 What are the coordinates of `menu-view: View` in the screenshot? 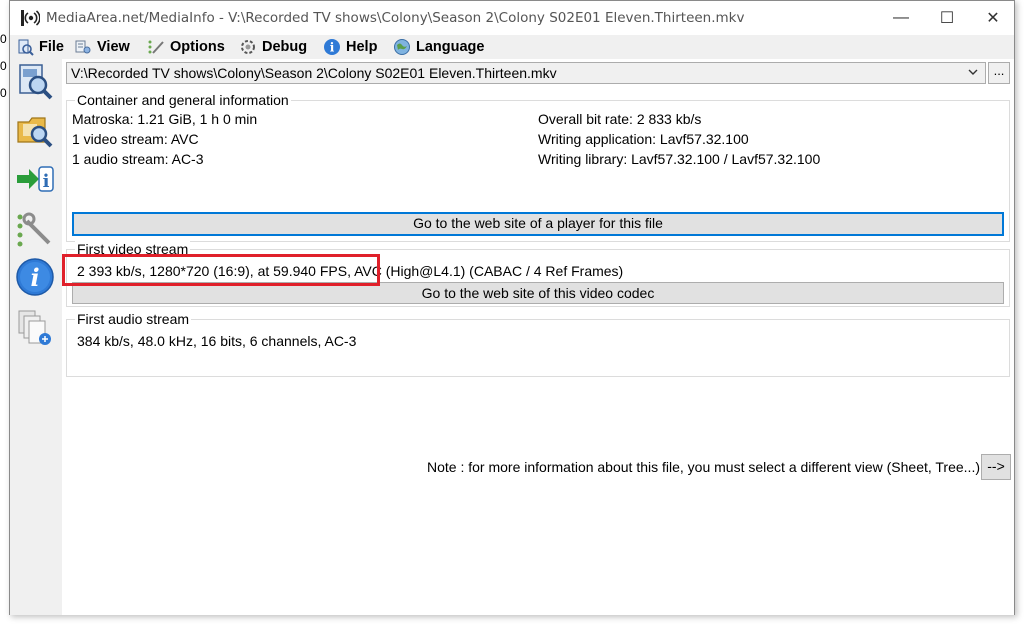 It's located at (102, 47).